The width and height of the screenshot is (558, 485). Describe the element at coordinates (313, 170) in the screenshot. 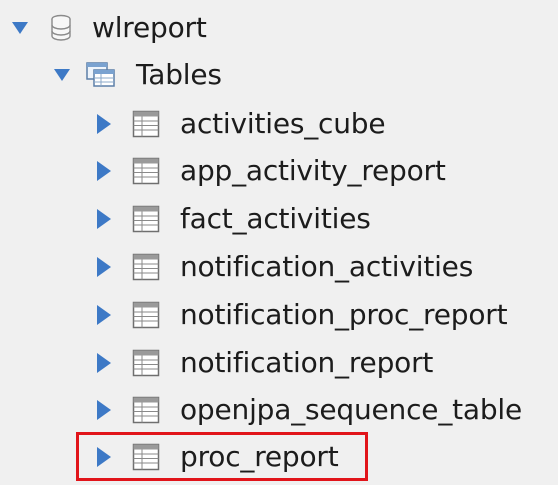

I see `table-node-label: app_activity_report` at that location.